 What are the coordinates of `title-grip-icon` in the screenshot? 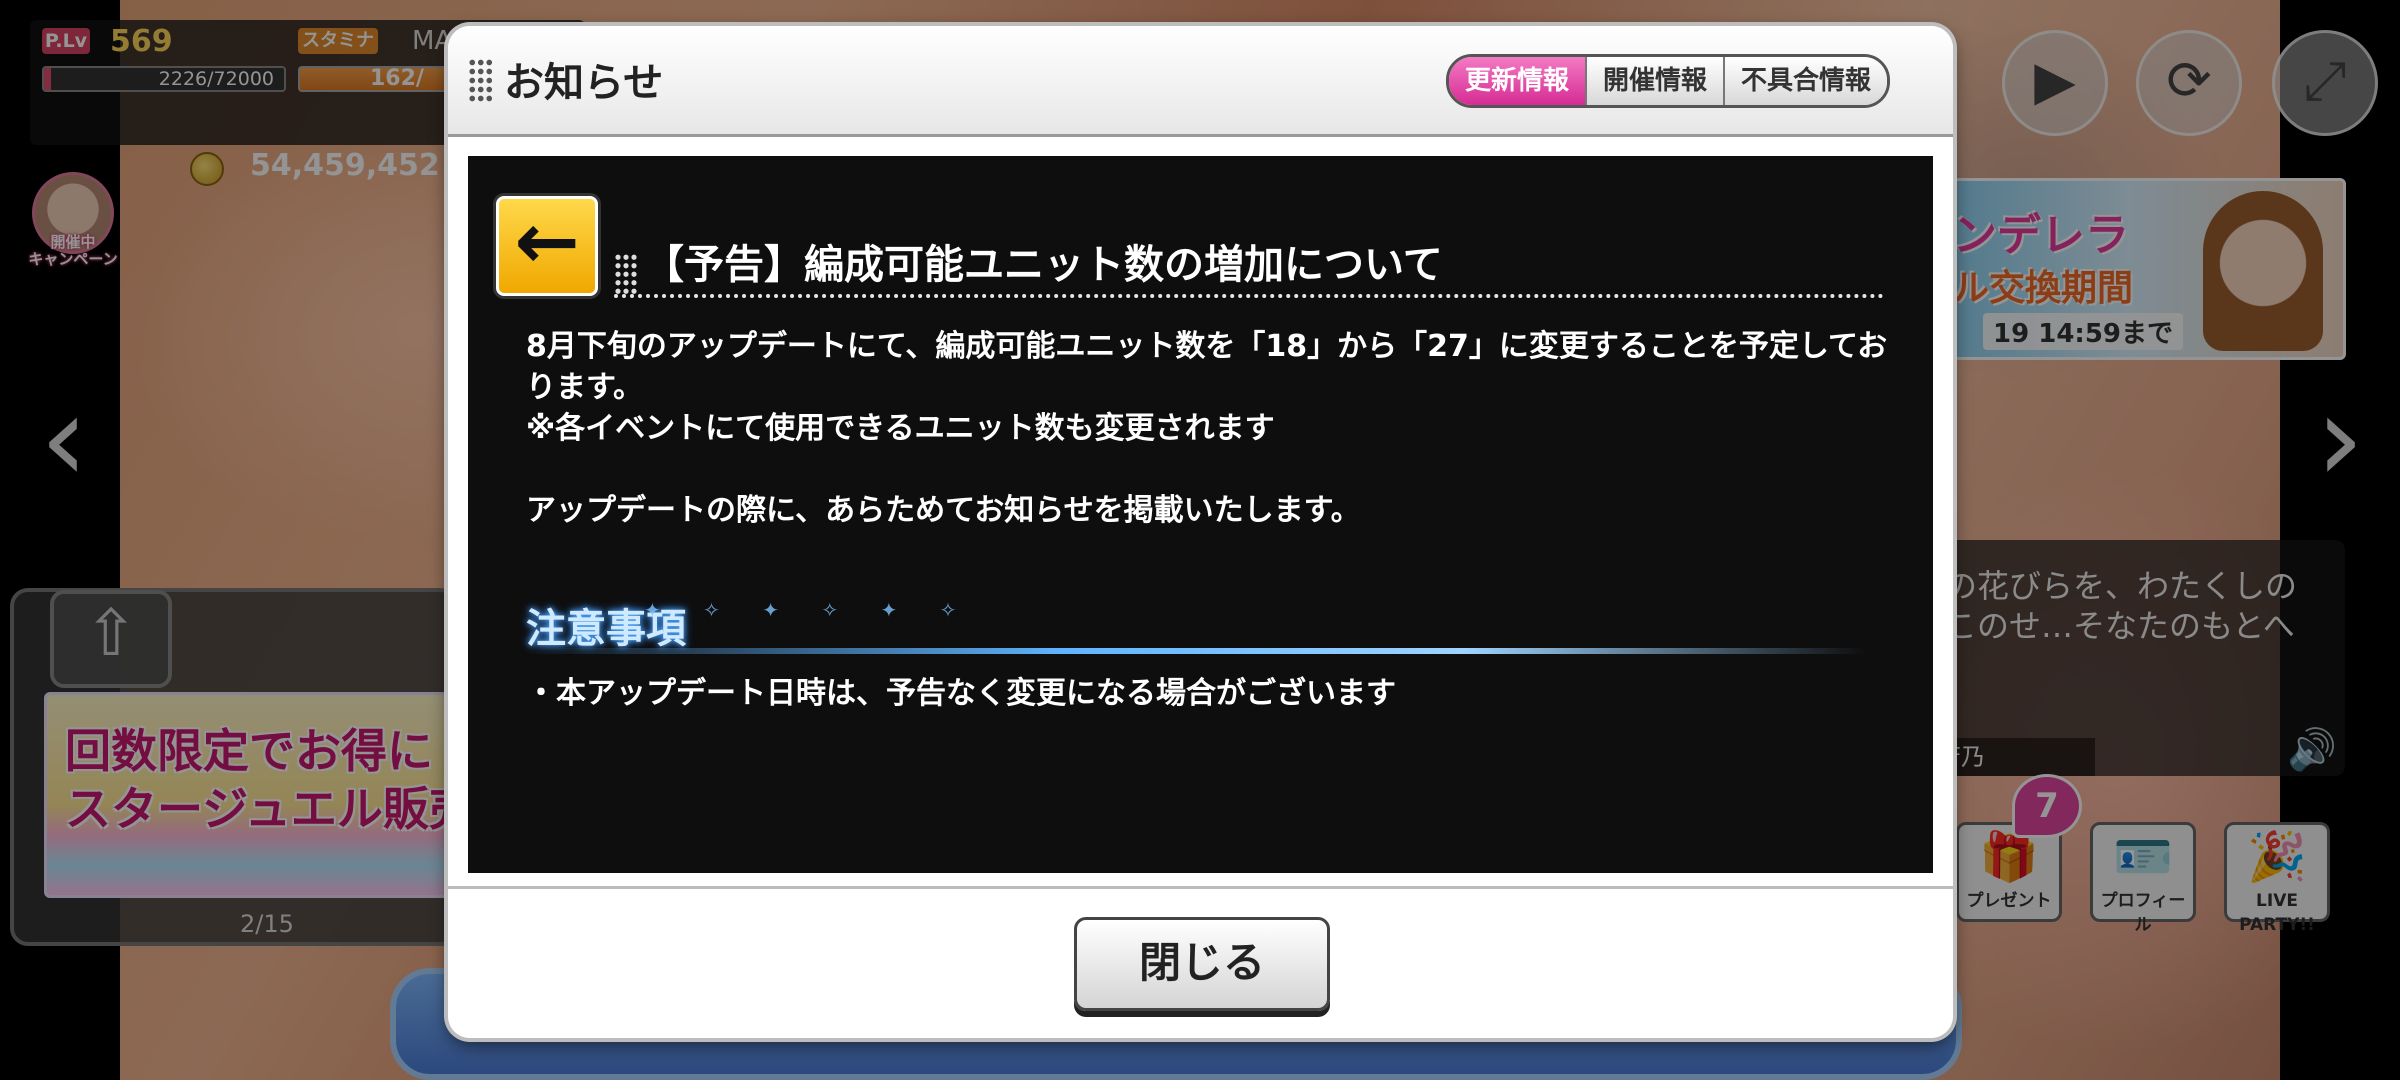 It's located at (626, 274).